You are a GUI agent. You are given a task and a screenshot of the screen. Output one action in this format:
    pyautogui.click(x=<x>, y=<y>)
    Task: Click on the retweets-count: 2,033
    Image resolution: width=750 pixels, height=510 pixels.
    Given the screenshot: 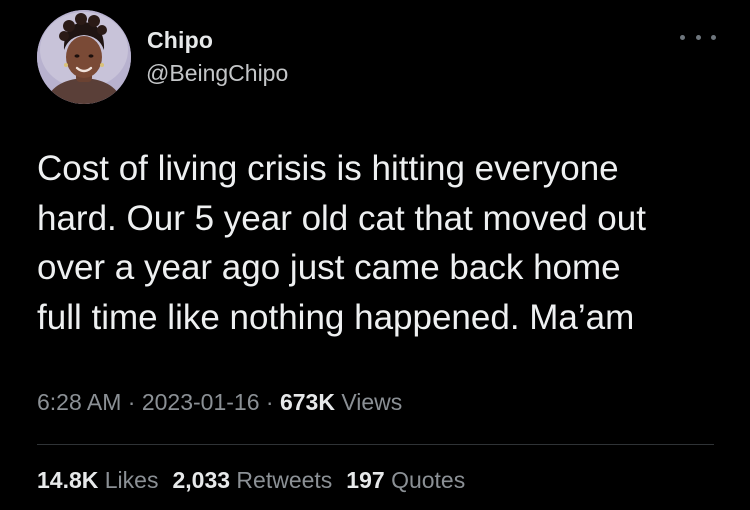 What is the action you would take?
    pyautogui.click(x=201, y=480)
    